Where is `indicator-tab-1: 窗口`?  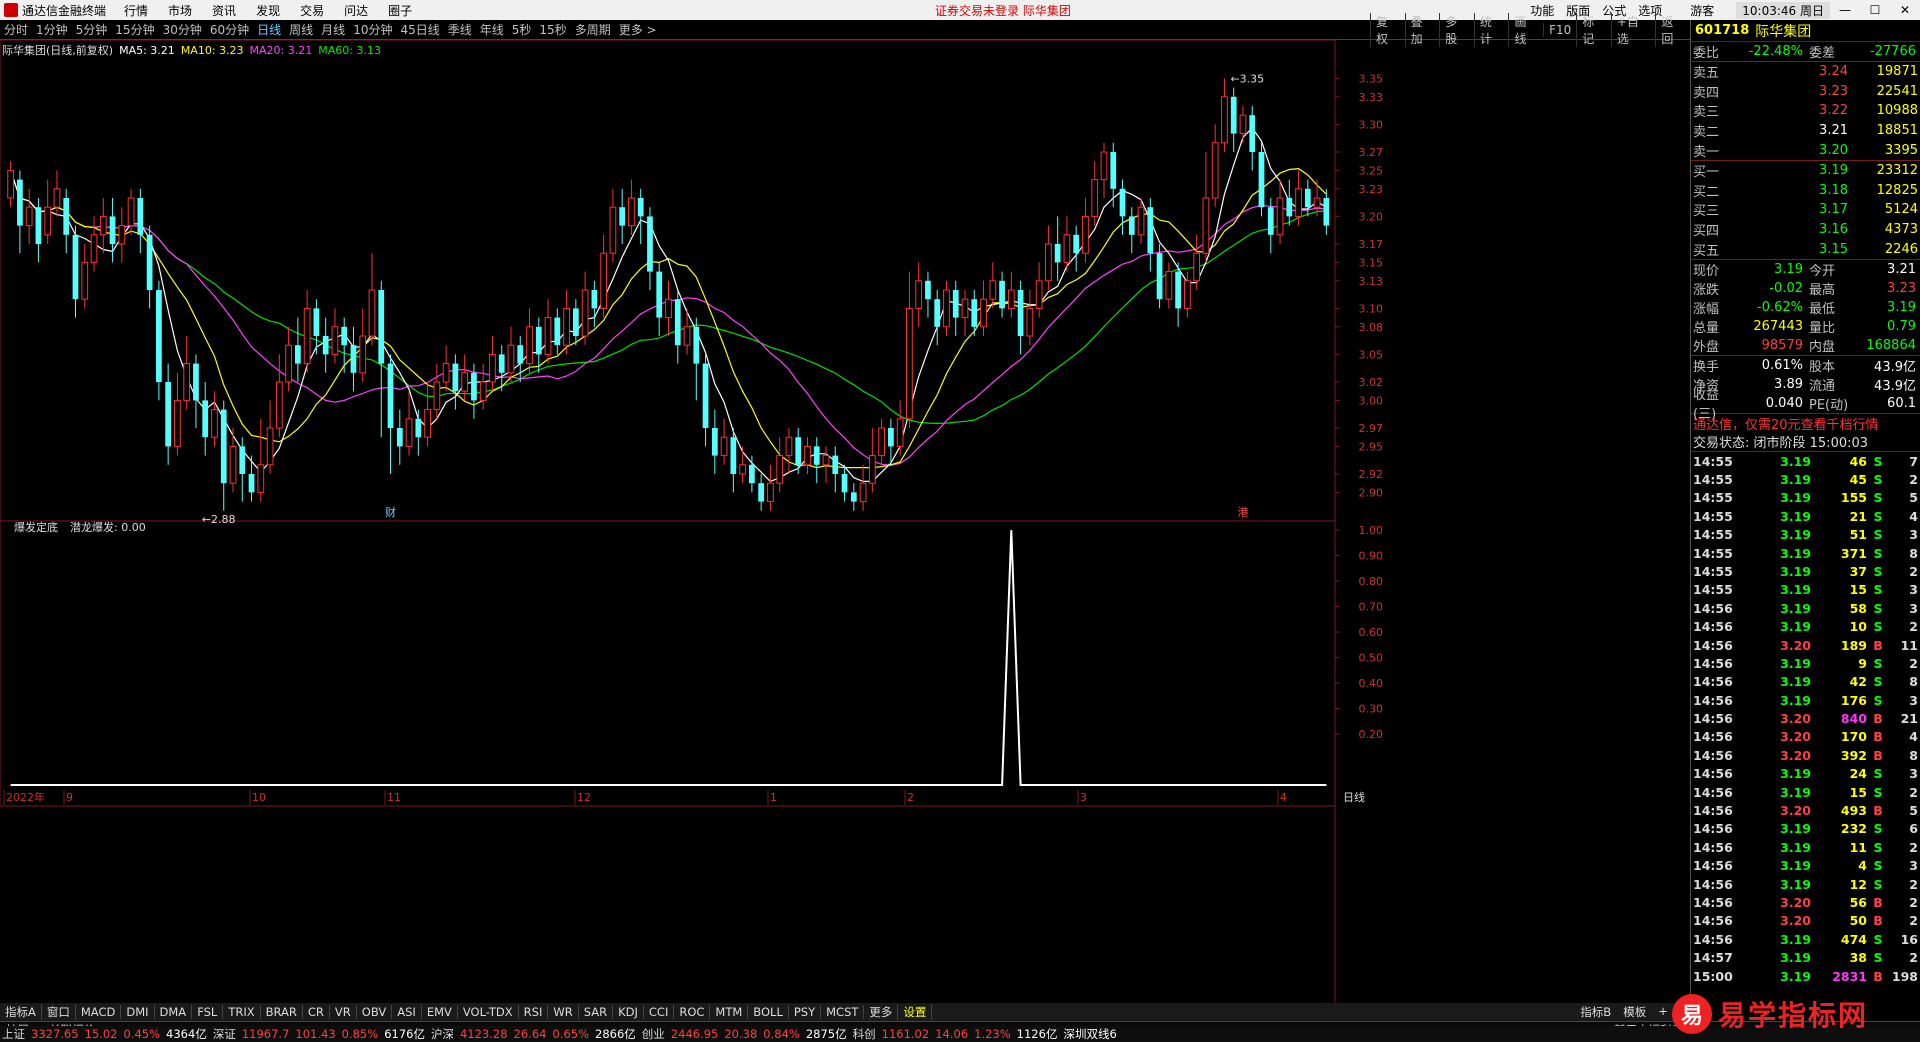 indicator-tab-1: 窗口 is located at coordinates (59, 1012).